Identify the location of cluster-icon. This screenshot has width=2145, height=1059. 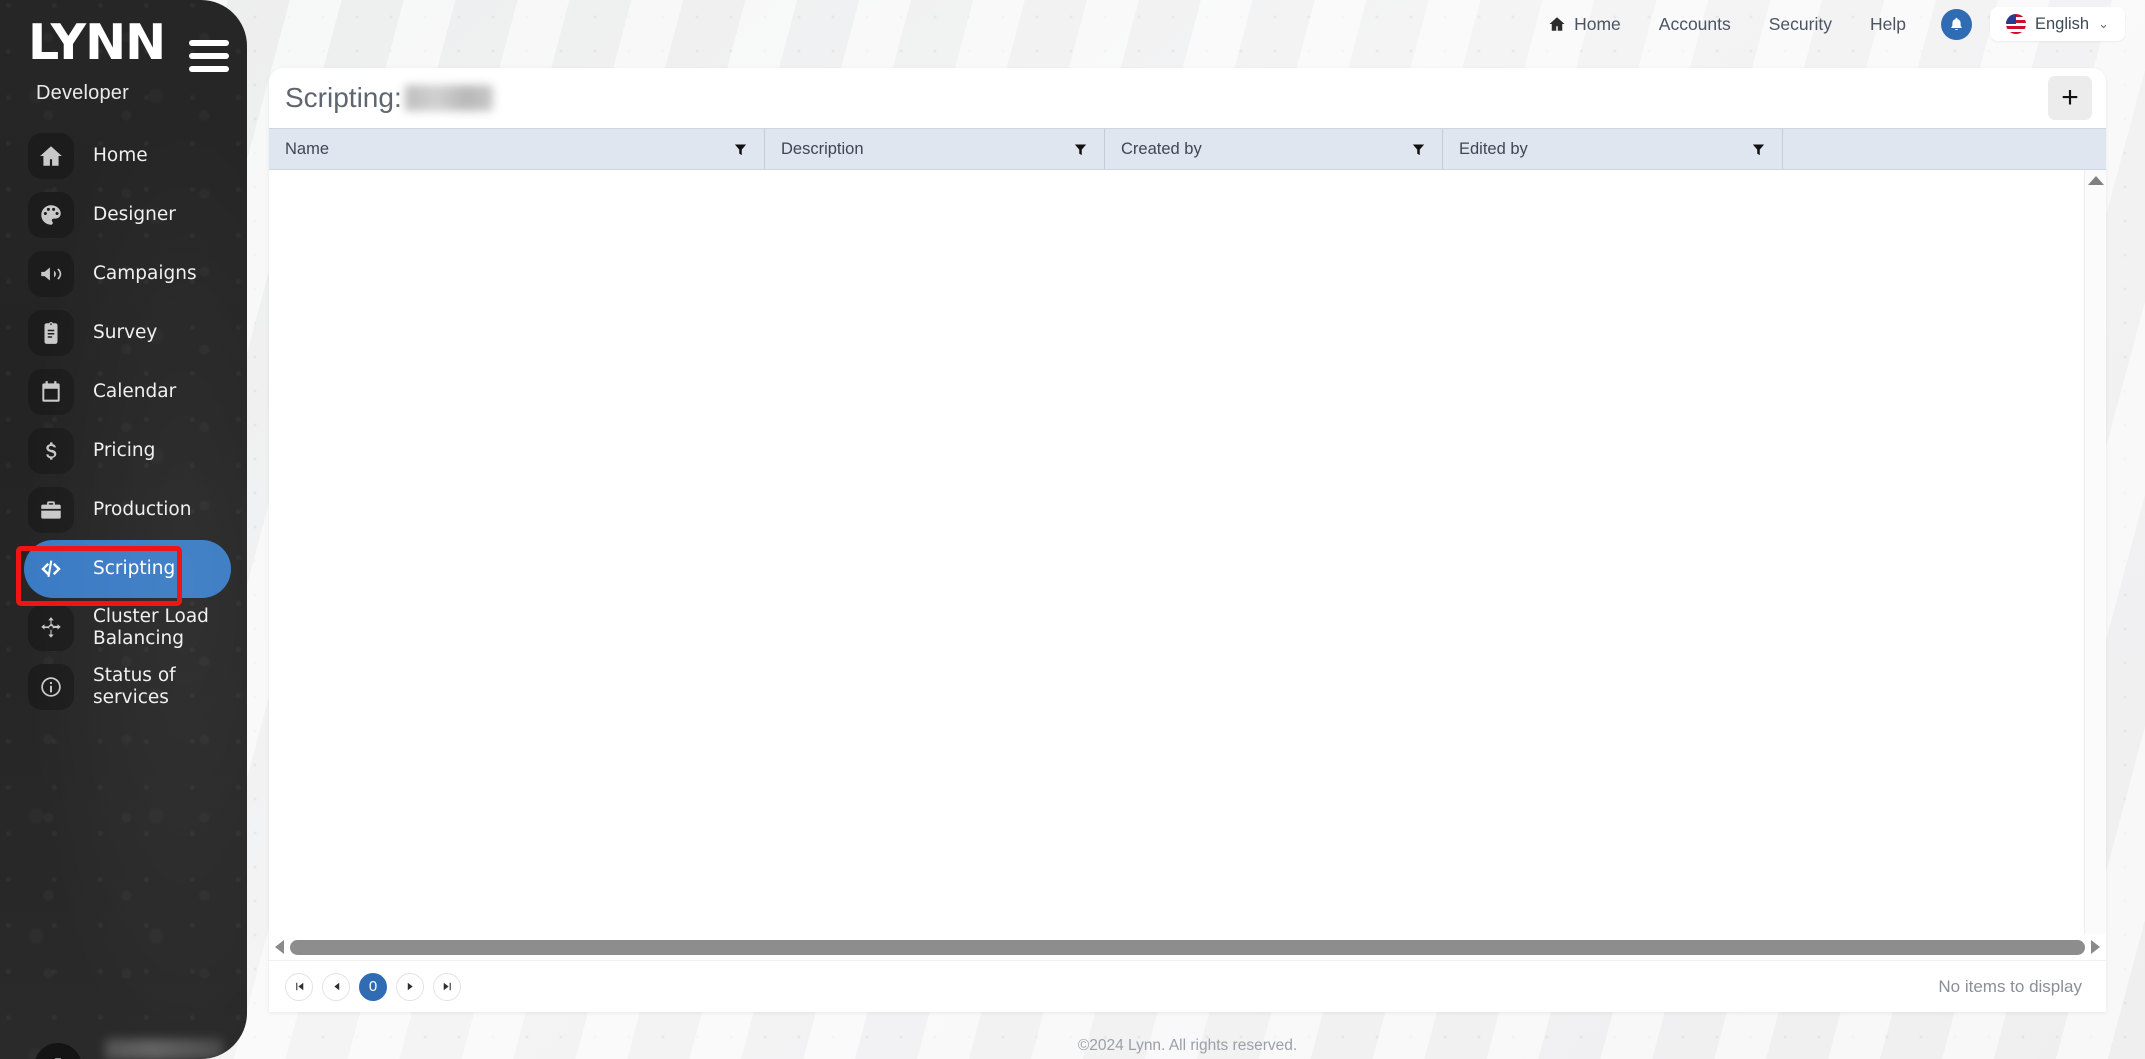
(51, 628).